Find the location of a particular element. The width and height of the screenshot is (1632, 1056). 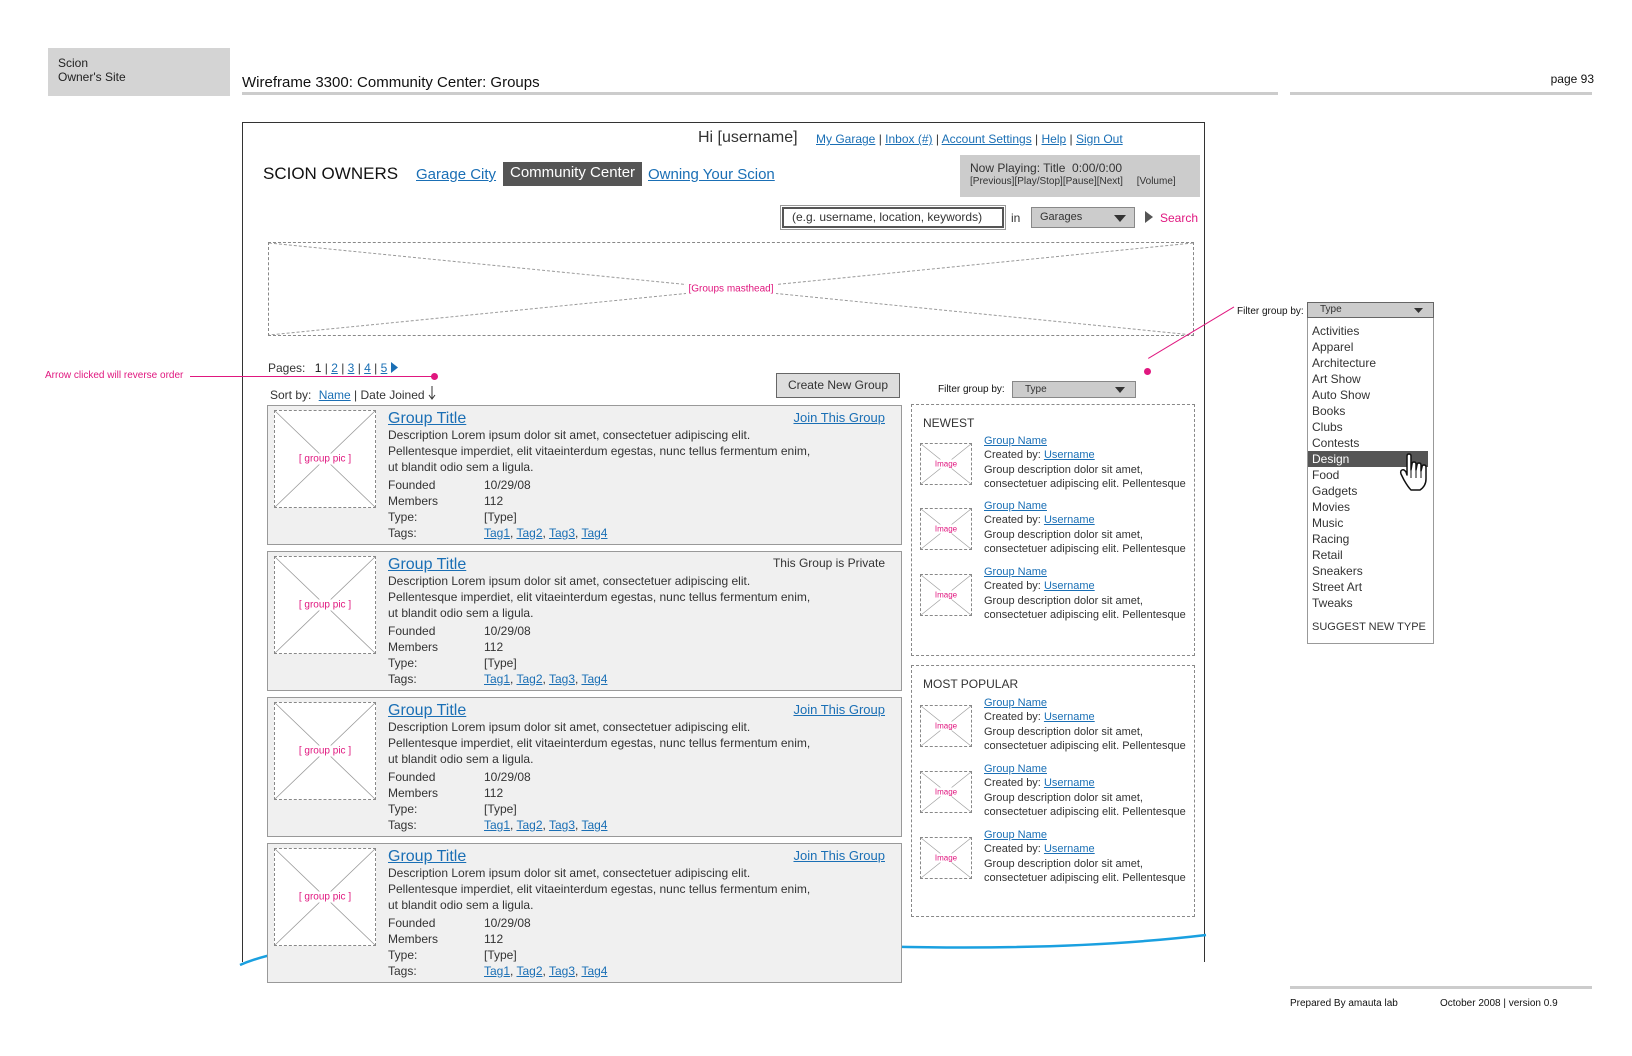

dropdown-option: Tweaks is located at coordinates (1368, 603).